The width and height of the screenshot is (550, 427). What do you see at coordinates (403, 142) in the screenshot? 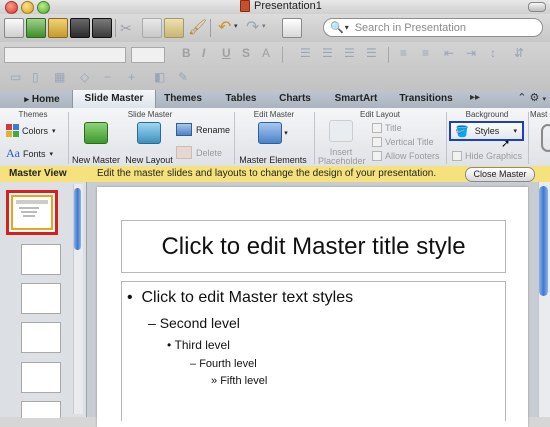
I see `vertical-title-checkbox-row: Vertical Title` at bounding box center [403, 142].